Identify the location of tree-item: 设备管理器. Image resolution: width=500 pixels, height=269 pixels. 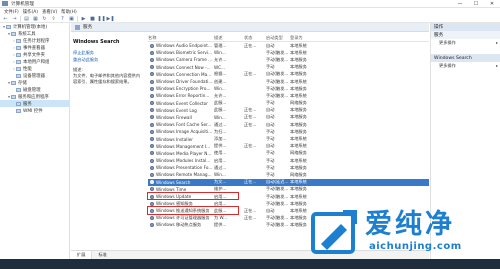
(34, 75).